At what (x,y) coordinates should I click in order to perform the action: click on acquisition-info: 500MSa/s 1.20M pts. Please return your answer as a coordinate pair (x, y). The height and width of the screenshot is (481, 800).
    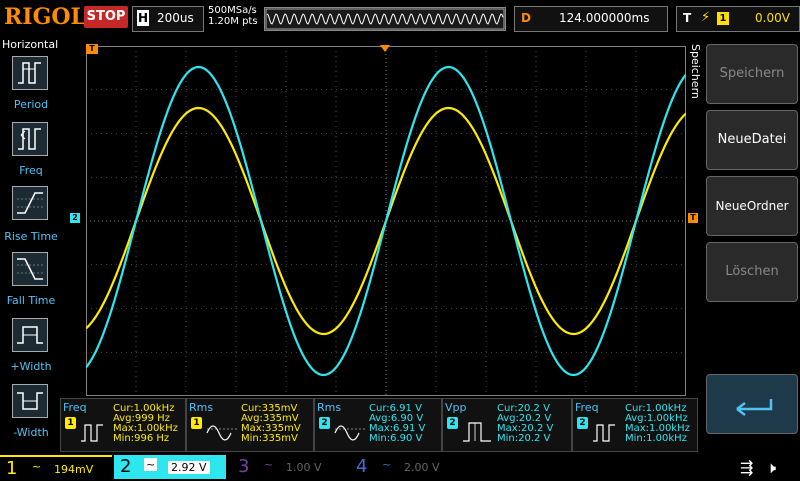
    Looking at the image, I should click on (233, 16).